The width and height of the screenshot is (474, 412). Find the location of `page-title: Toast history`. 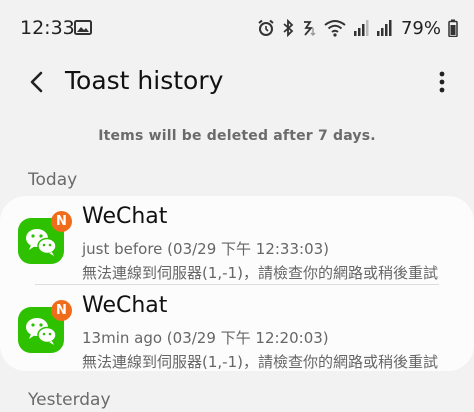

page-title: Toast history is located at coordinates (144, 80).